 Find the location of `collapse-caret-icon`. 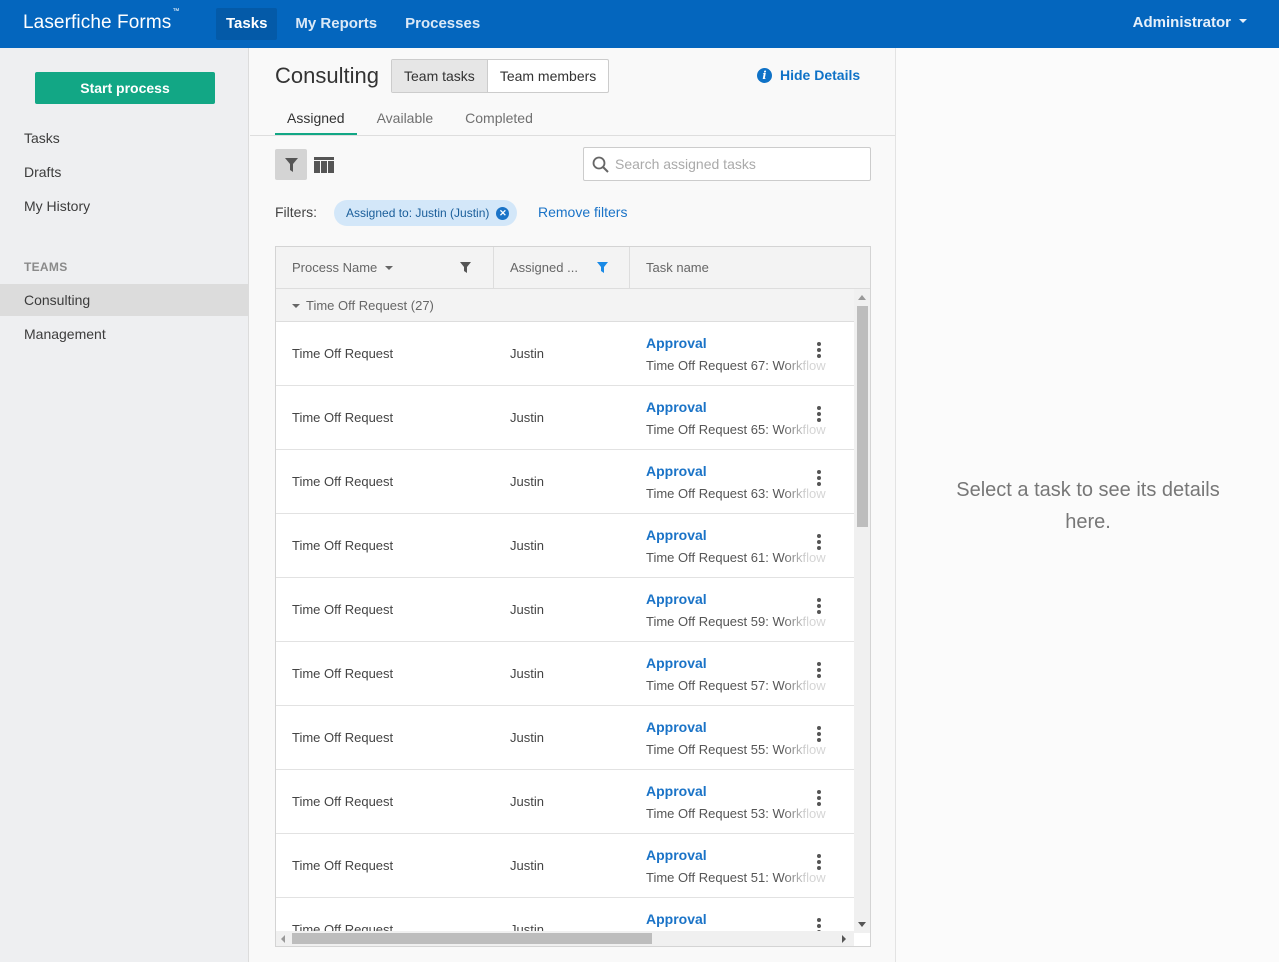

collapse-caret-icon is located at coordinates (296, 305).